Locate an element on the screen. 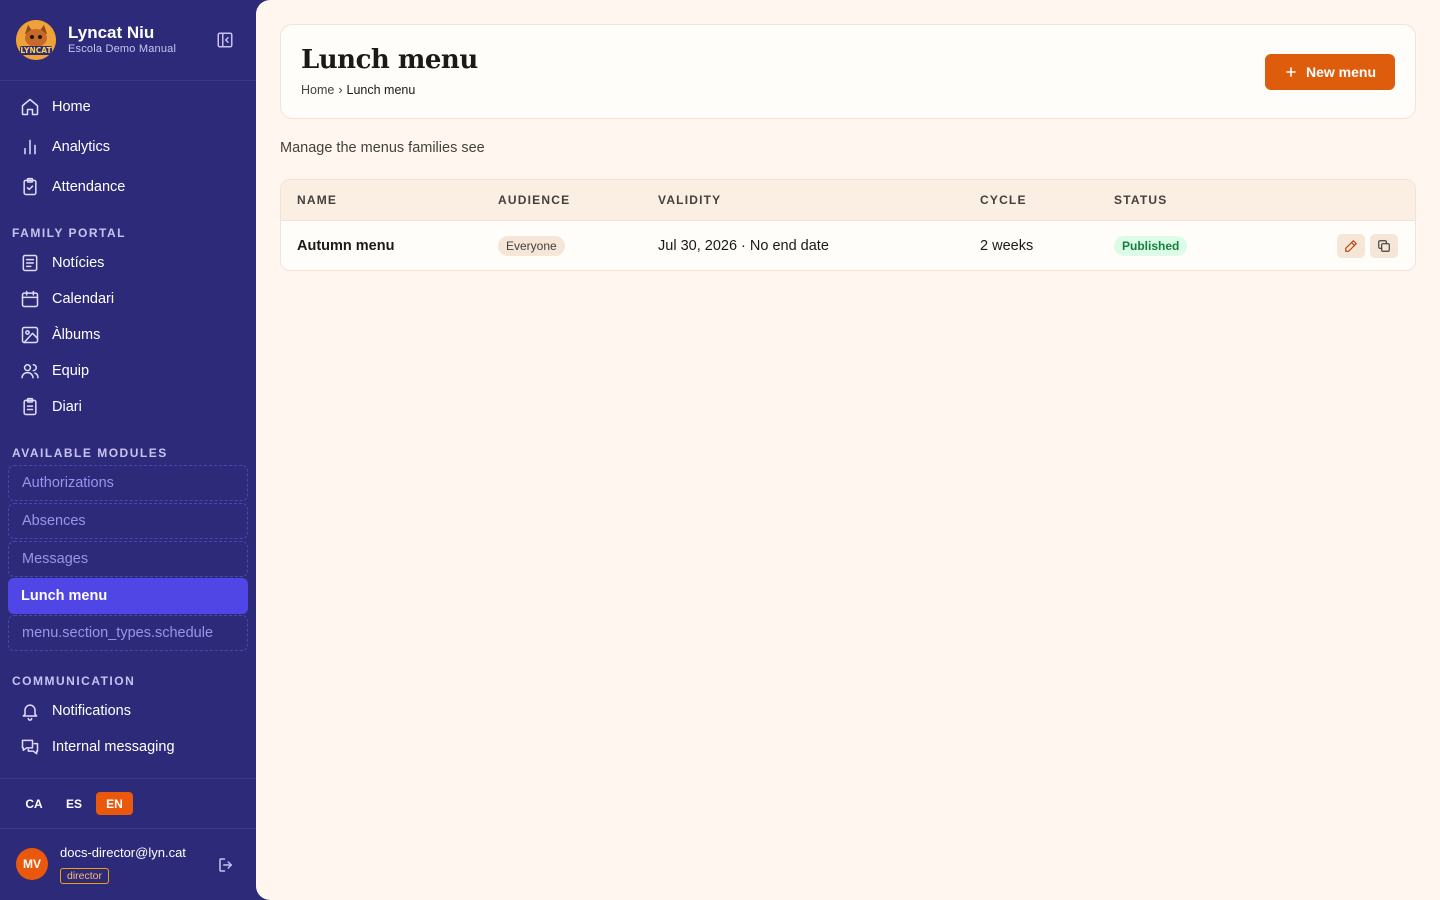 The width and height of the screenshot is (1440, 900). column-header-cycle: CYCLE is located at coordinates (1003, 200).